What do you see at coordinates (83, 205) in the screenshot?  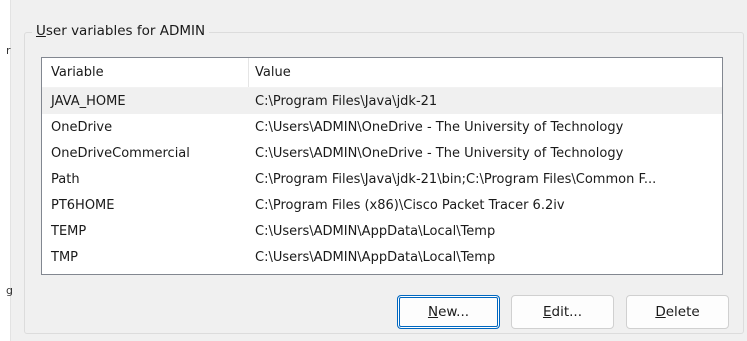 I see `variable-name-cell: PT6HOME` at bounding box center [83, 205].